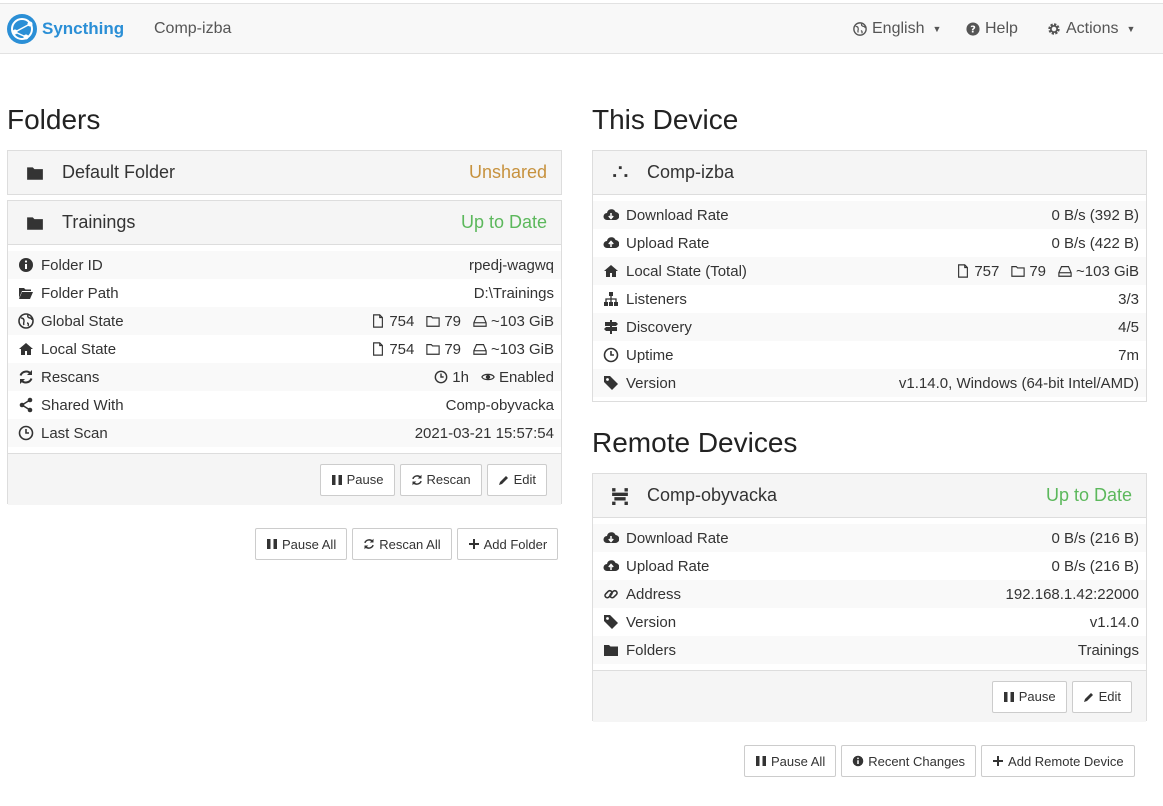 The image size is (1163, 806). I want to click on brand-name: Syncthing, so click(83, 28).